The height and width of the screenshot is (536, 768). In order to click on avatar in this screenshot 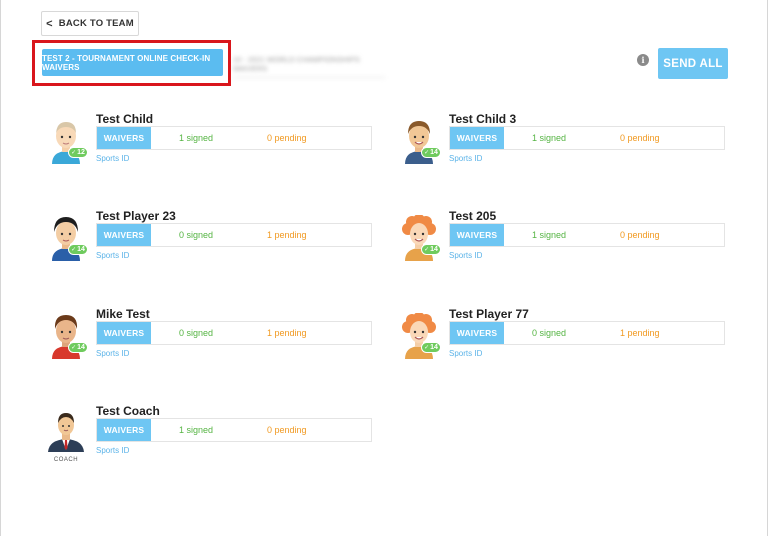, I will do `click(66, 433)`.